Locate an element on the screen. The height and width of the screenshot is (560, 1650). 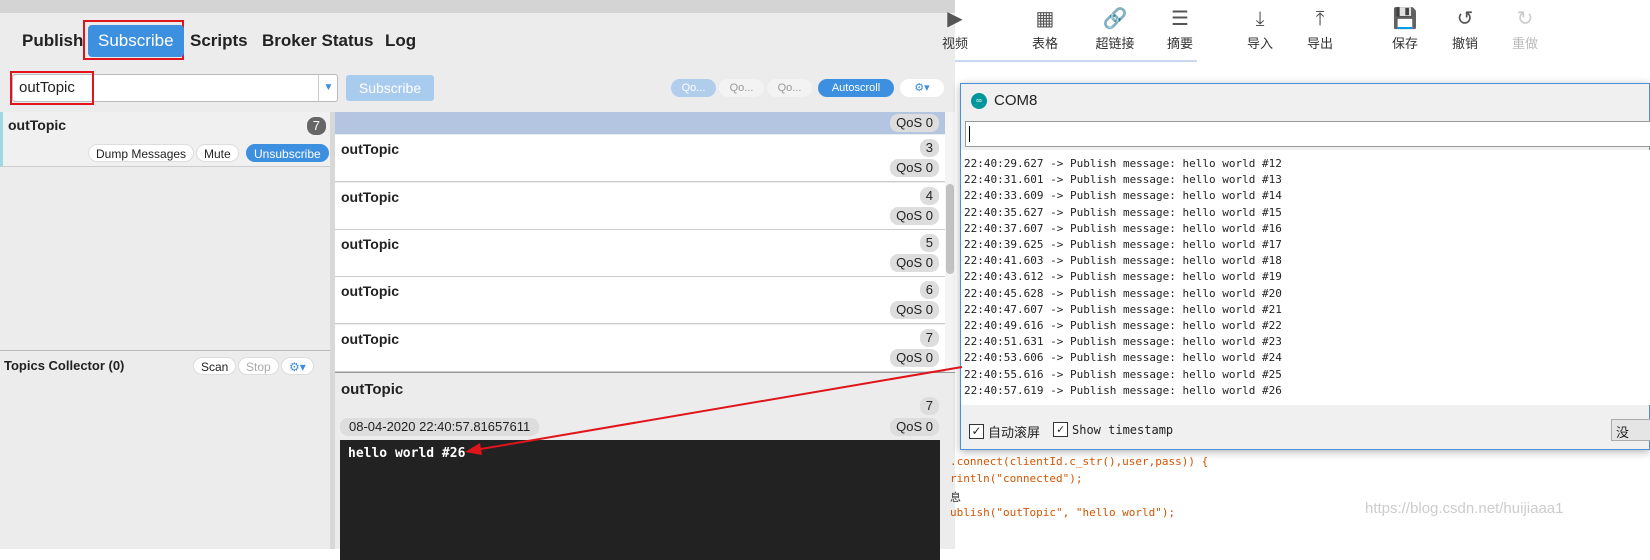
arrow-line is located at coordinates (718, 408).